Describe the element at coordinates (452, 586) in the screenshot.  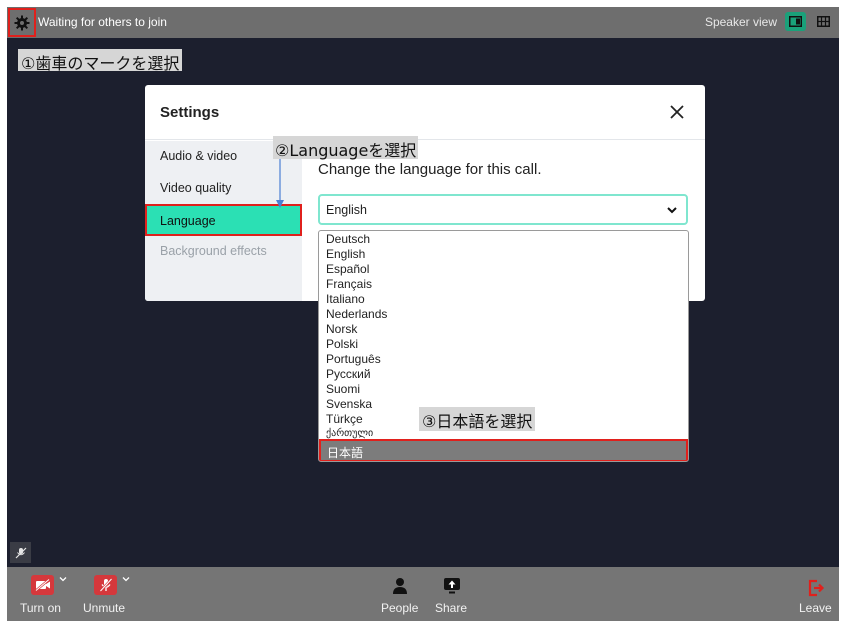
I see `share-icon` at that location.